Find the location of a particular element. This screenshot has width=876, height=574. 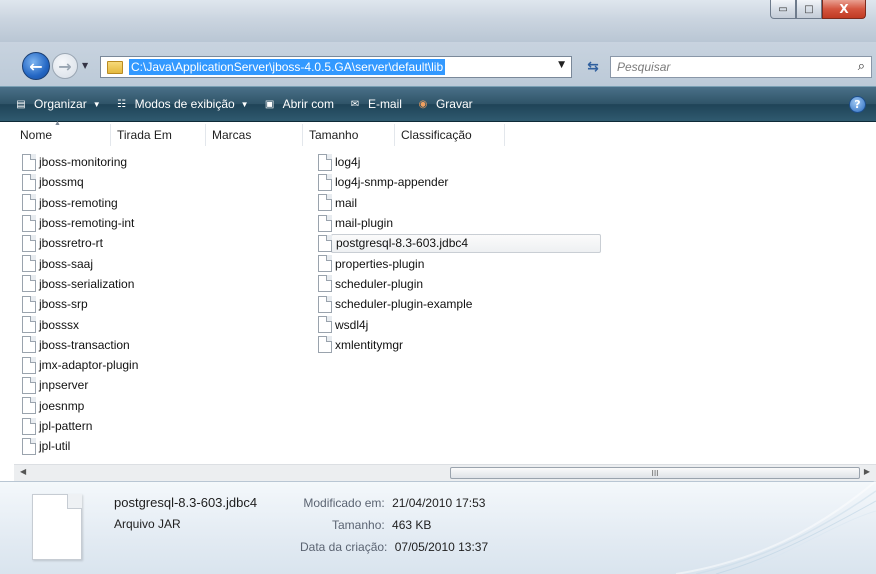

file-item: jpl-pattern is located at coordinates (80, 426).